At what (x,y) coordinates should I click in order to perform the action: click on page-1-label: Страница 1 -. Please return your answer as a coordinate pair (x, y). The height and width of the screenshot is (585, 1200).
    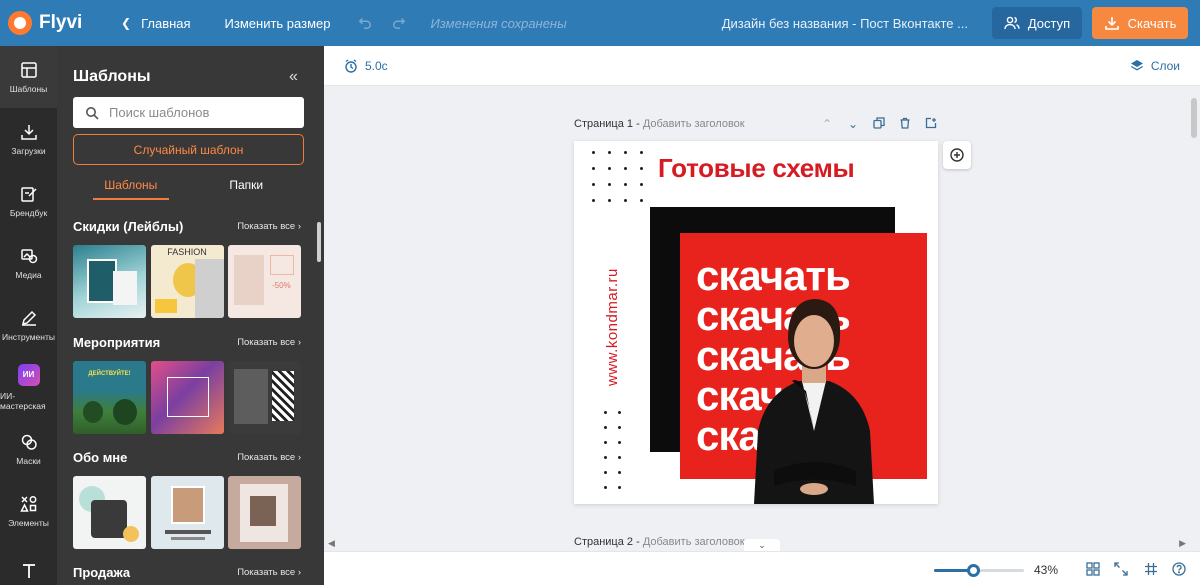
    Looking at the image, I should click on (607, 124).